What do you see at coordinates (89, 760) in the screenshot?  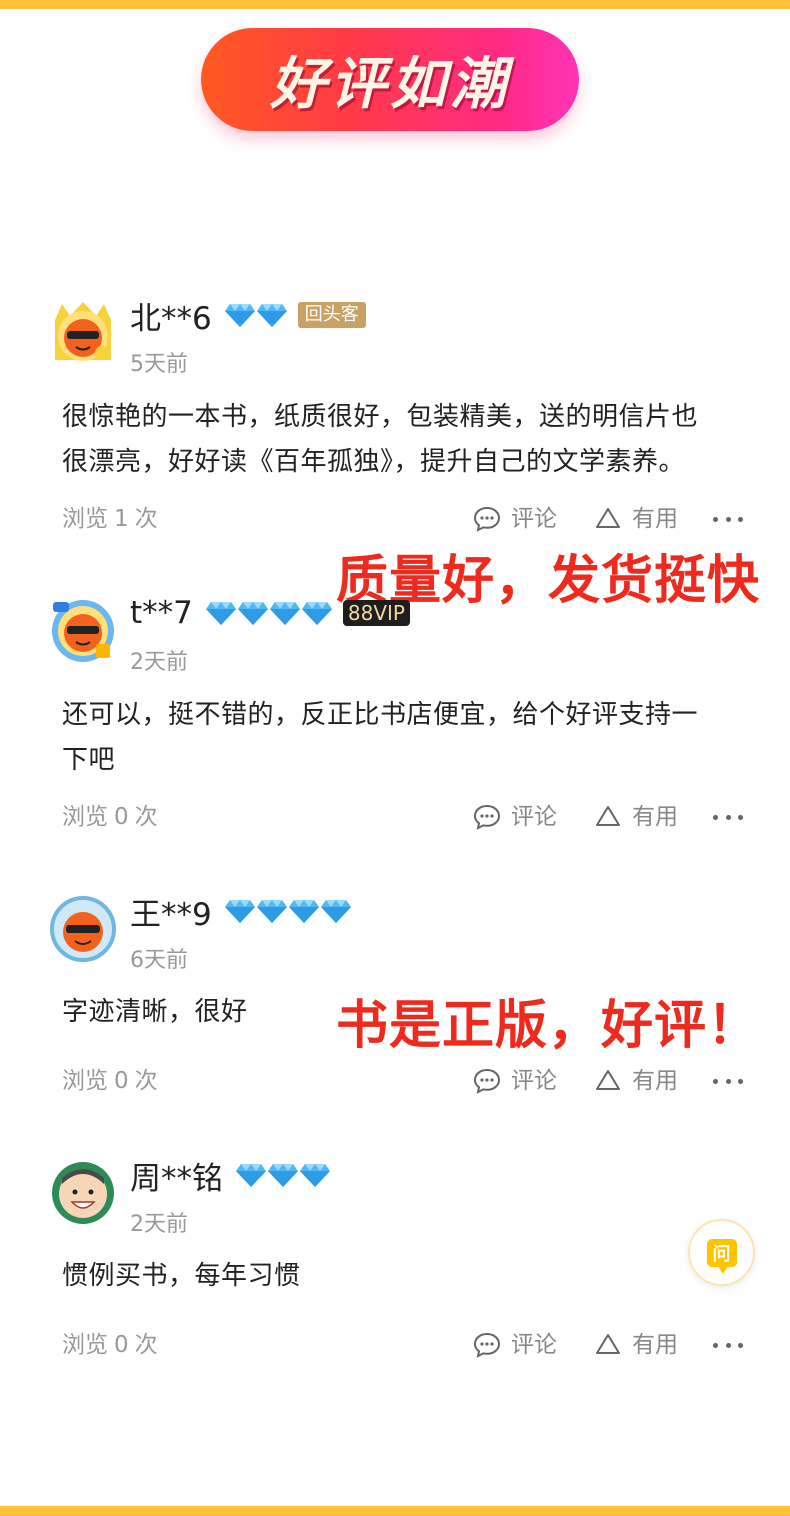 I see `review-content-line: 下吧` at bounding box center [89, 760].